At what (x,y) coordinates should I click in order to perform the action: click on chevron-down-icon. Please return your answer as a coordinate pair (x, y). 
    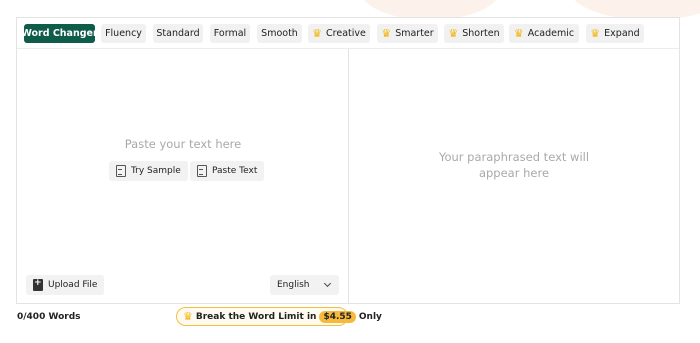
    Looking at the image, I should click on (327, 283).